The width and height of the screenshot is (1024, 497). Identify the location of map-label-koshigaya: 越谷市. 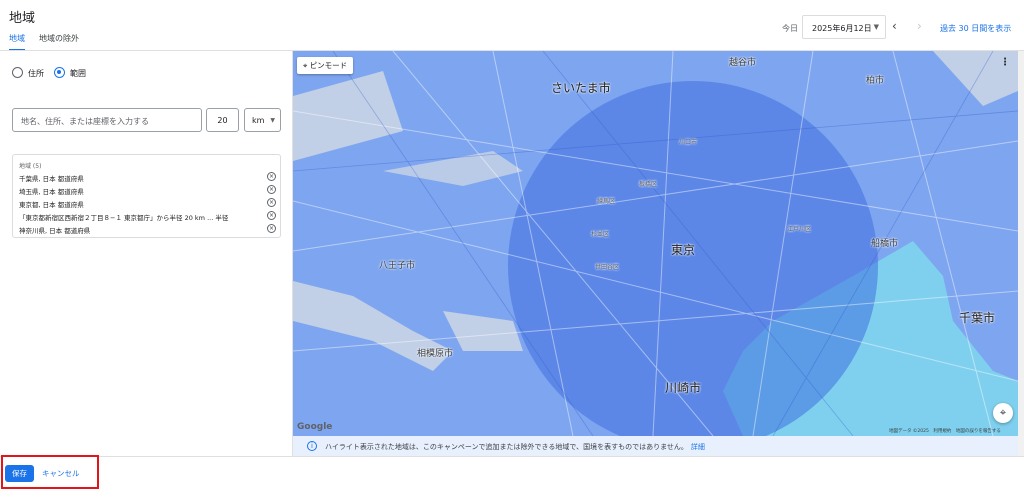
(743, 63).